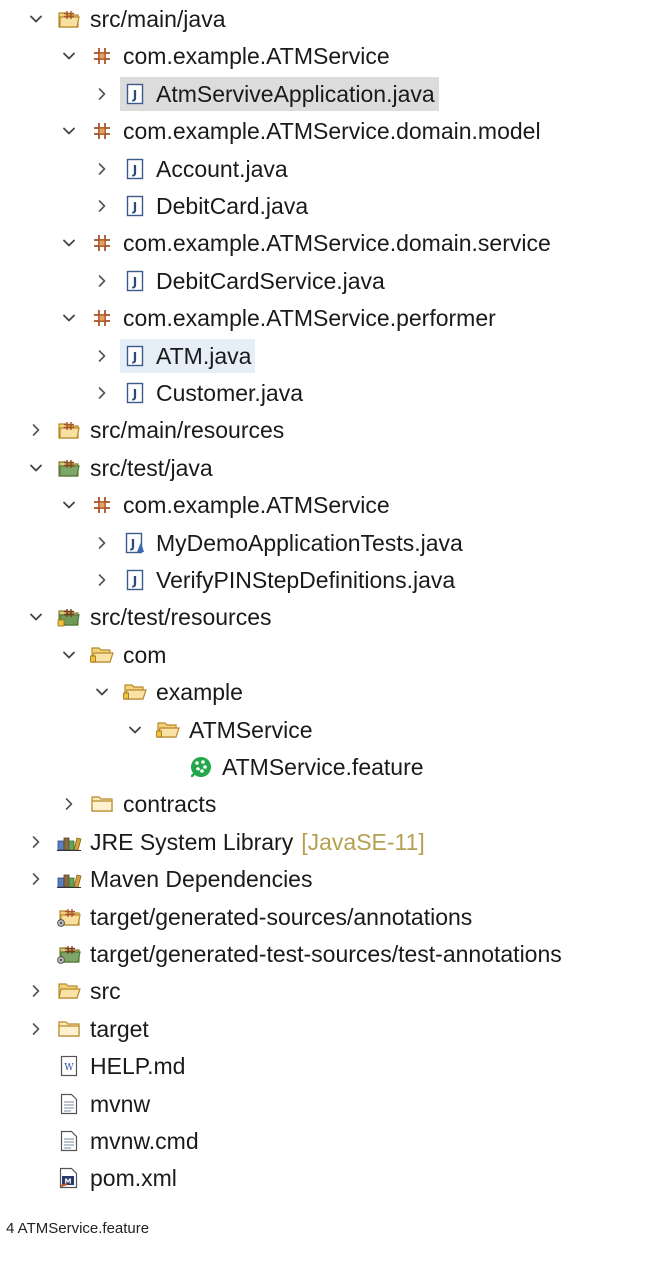 This screenshot has height=1263, width=653. Describe the element at coordinates (89, 991) in the screenshot. I see `tree-item-content: src` at that location.